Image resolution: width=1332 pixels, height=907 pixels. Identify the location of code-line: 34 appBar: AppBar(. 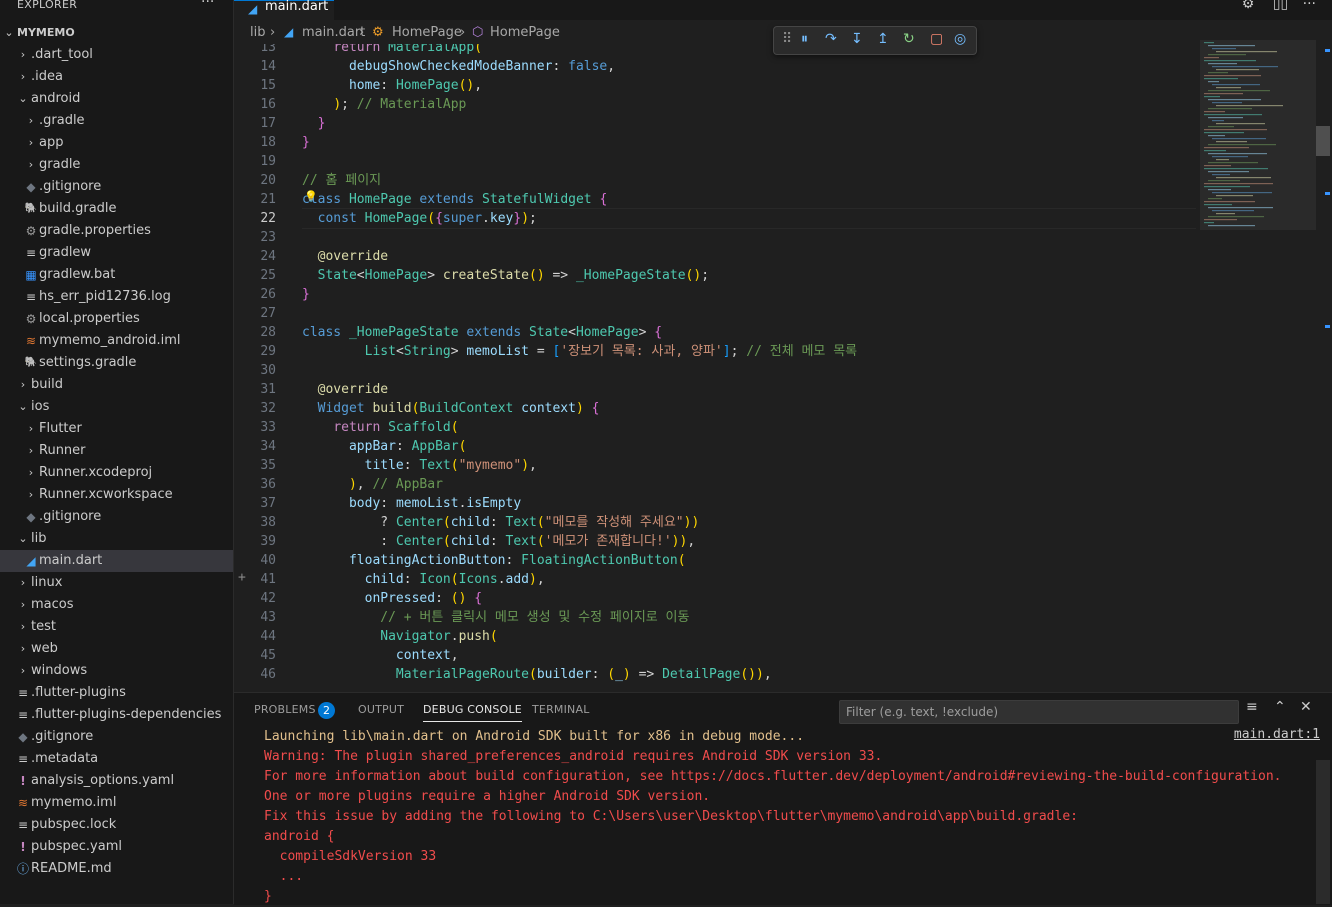
(783, 446).